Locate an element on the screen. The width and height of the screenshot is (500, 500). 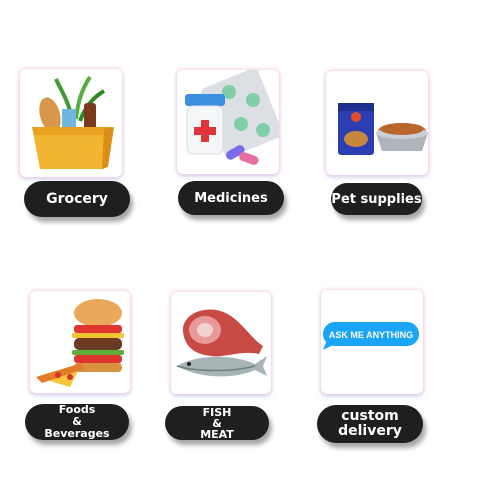
foods-beverages-label-line-3: Beverages is located at coordinates (77, 433).